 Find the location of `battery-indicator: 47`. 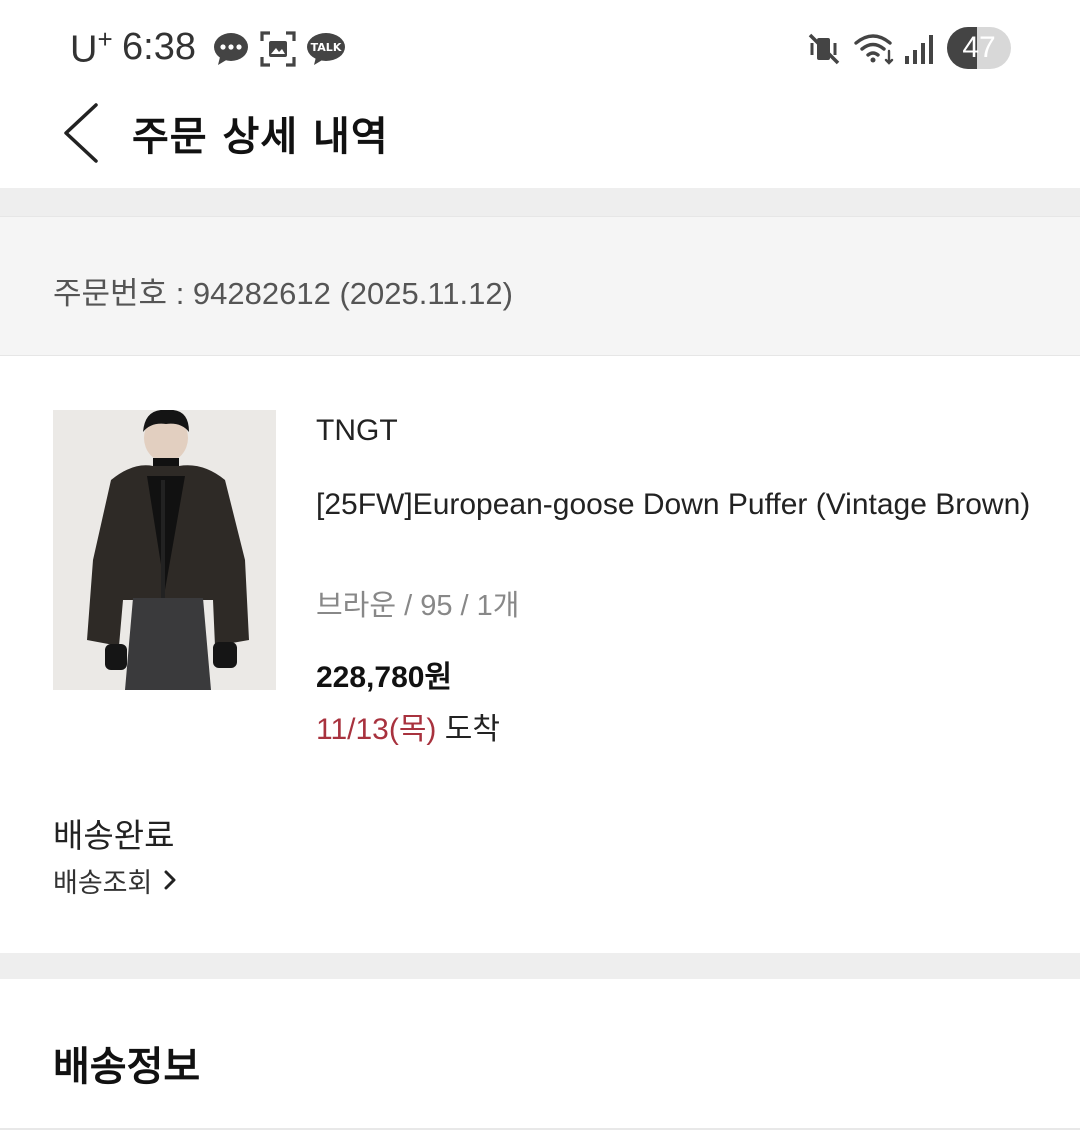

battery-indicator: 47 is located at coordinates (979, 48).